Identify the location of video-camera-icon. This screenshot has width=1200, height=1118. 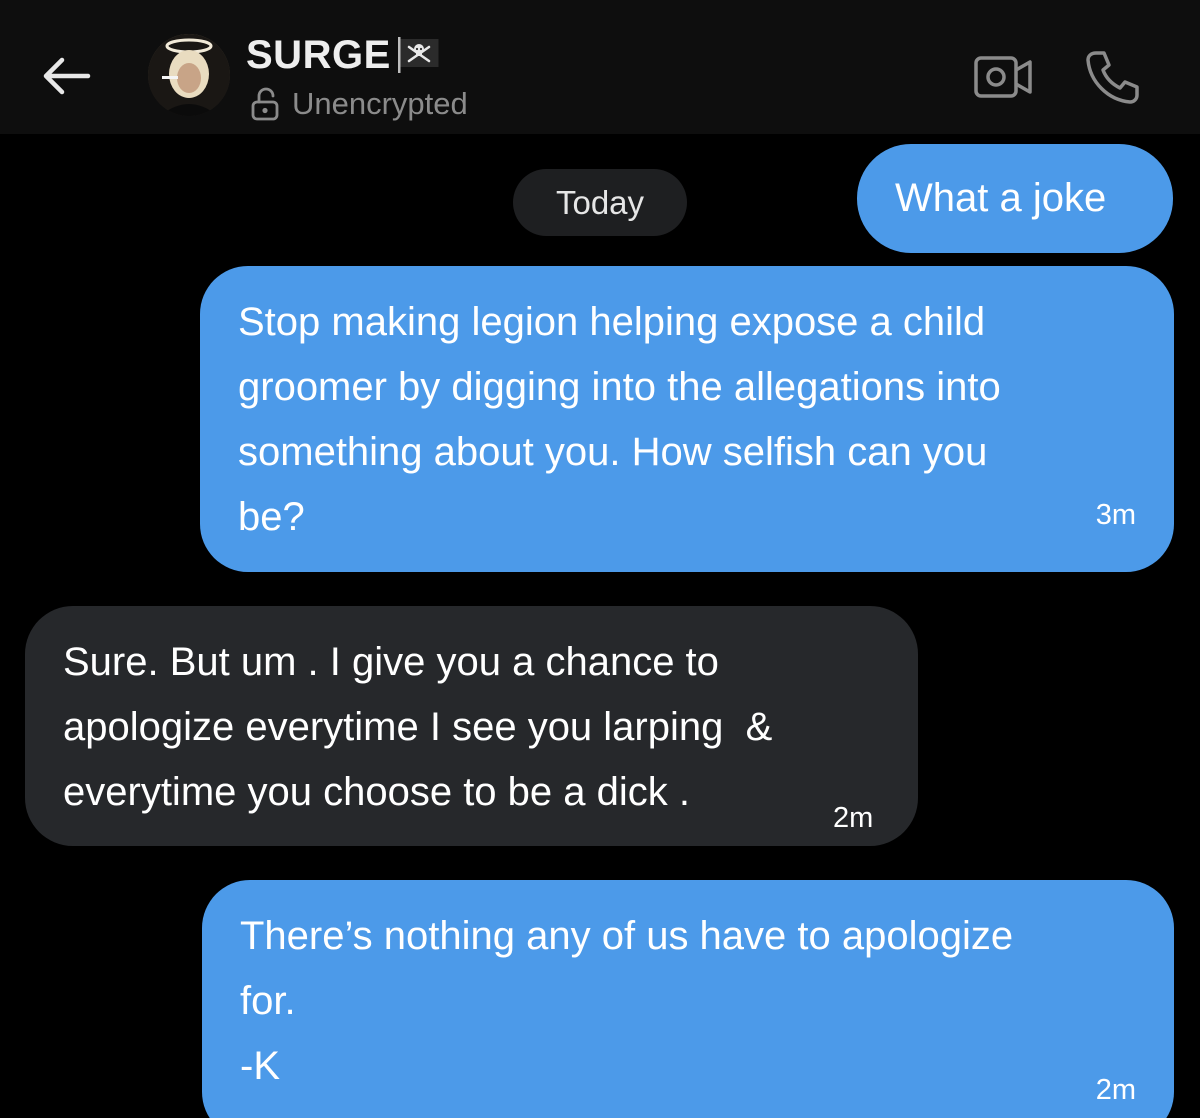
(1003, 77).